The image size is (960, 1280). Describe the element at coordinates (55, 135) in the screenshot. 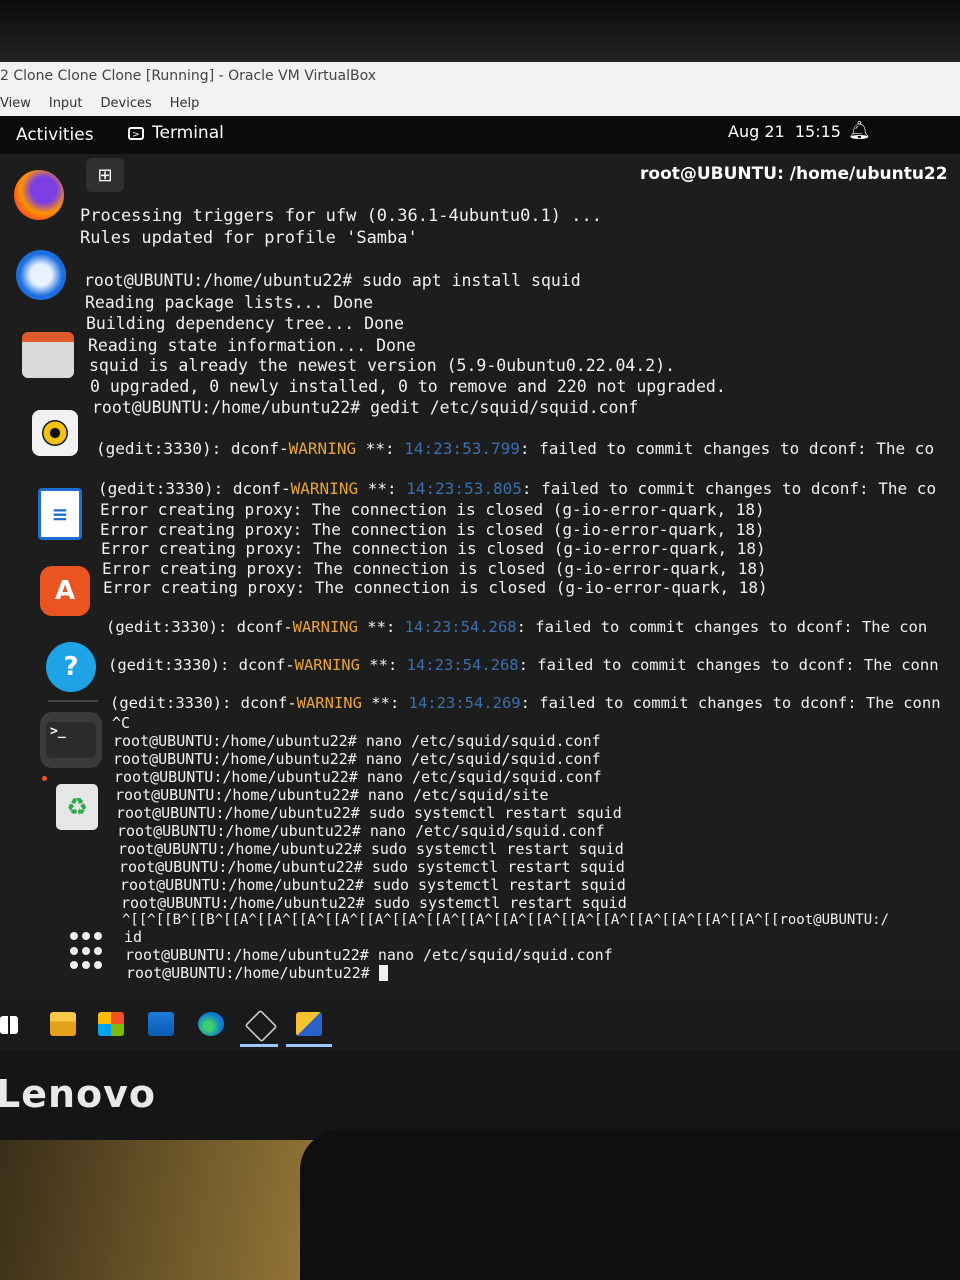

I see `activities-button: Activities` at that location.